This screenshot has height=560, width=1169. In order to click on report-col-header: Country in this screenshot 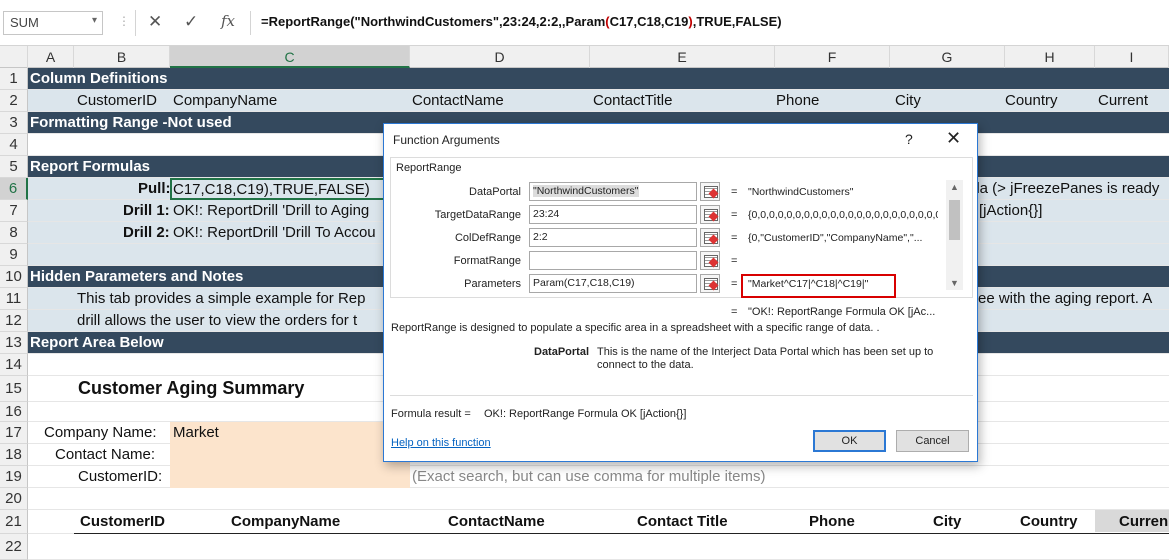, I will do `click(1049, 521)`.